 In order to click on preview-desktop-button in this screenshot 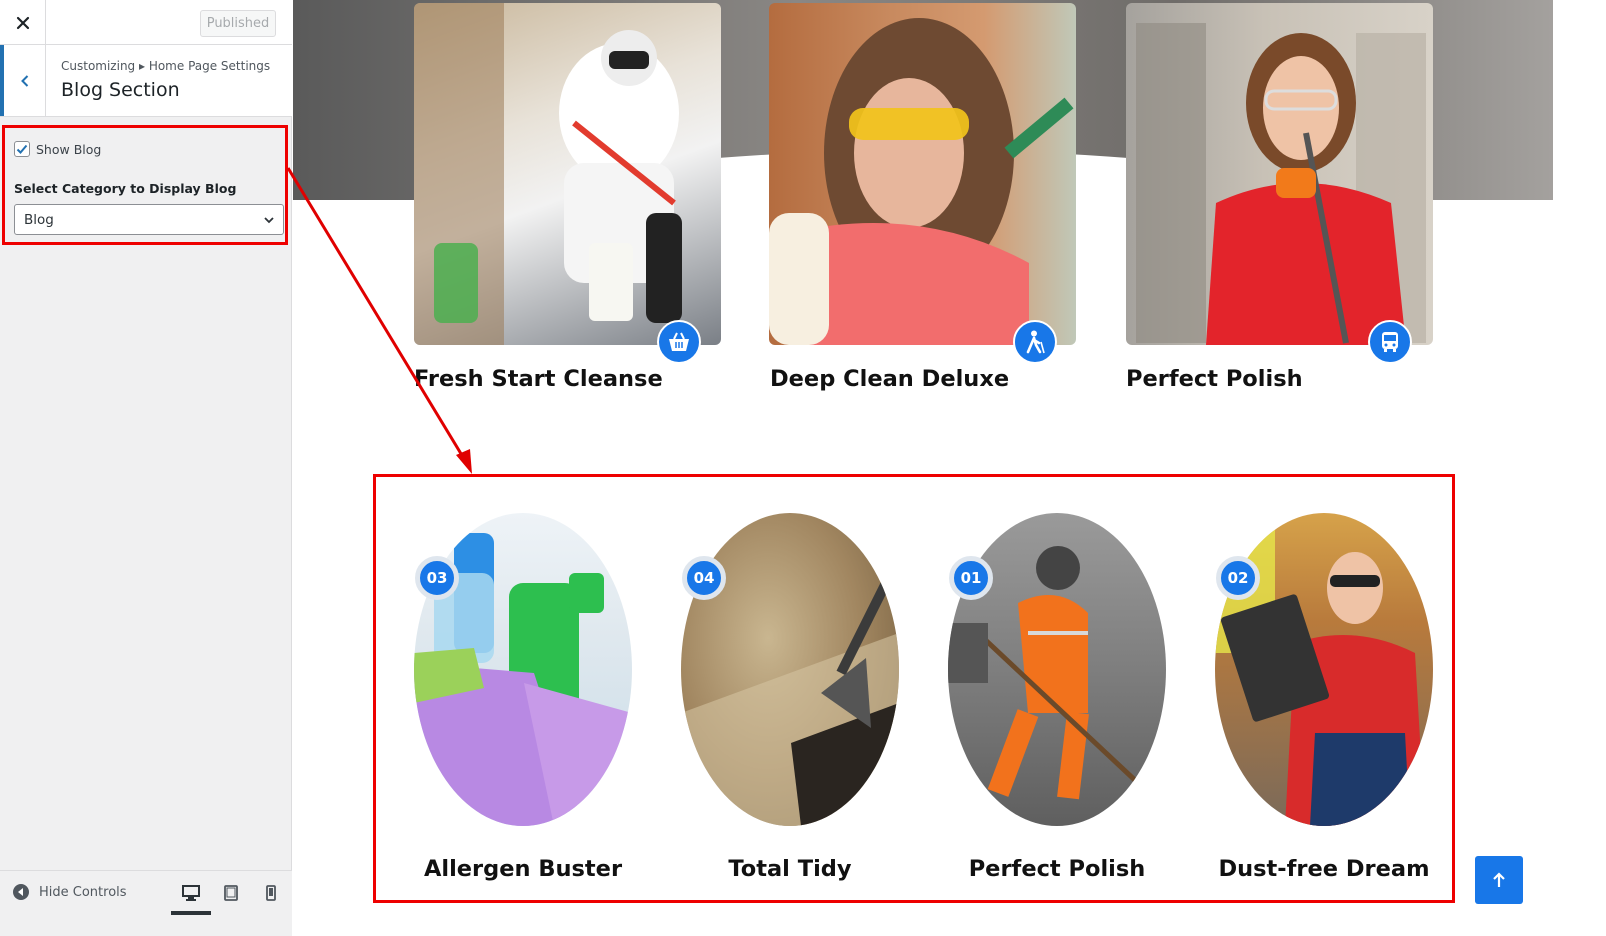, I will do `click(191, 893)`.